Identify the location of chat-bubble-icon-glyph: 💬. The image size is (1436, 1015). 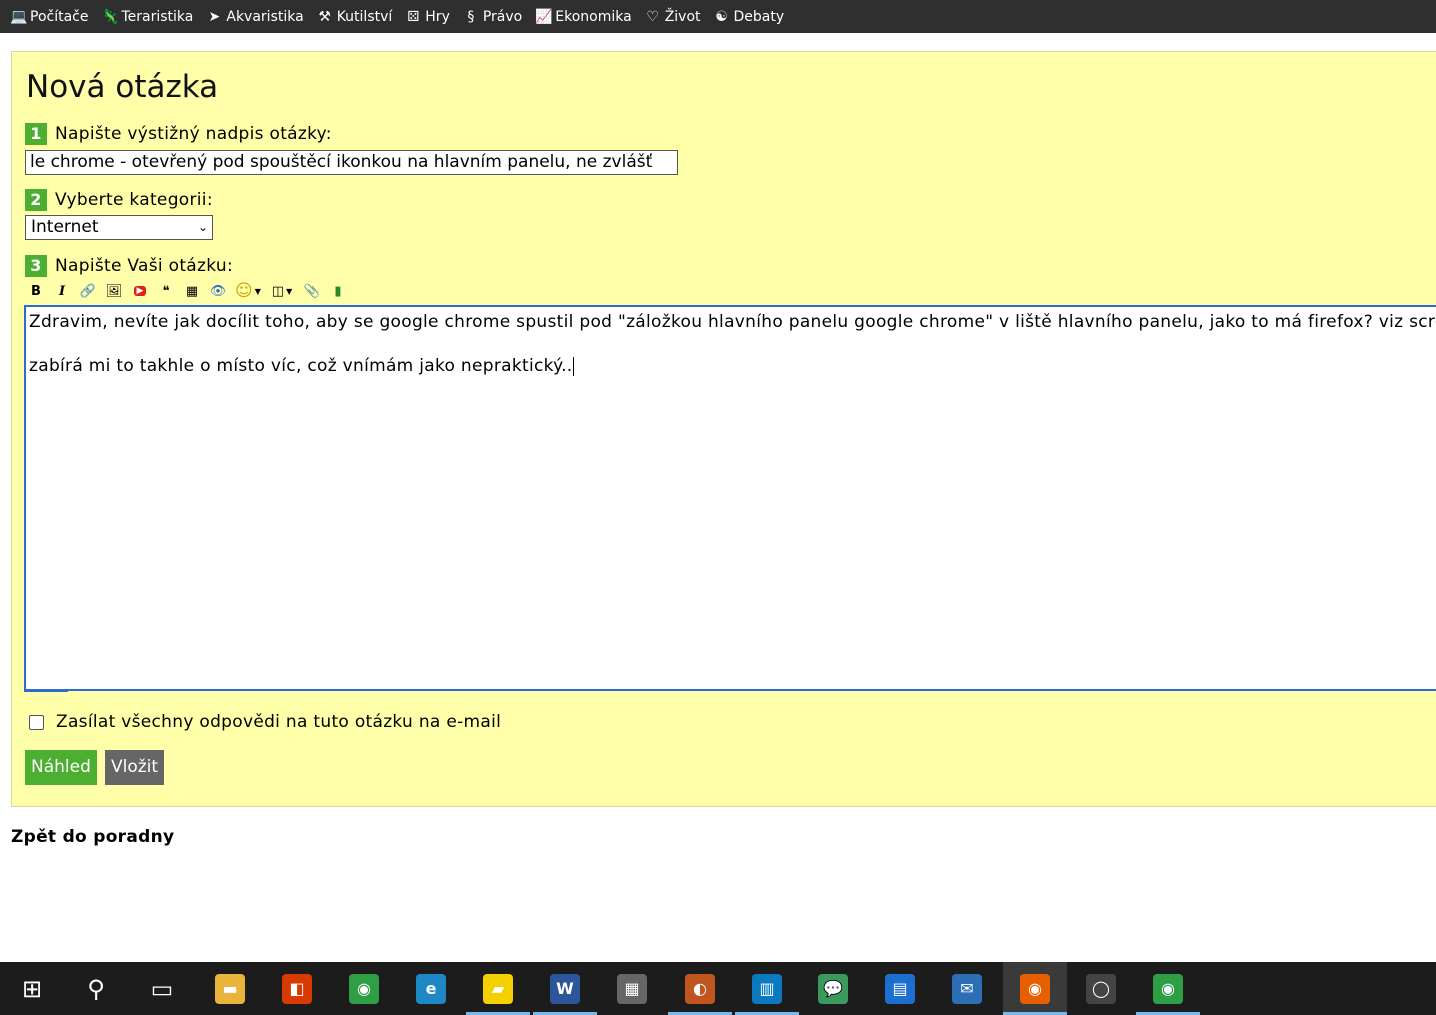
(833, 988).